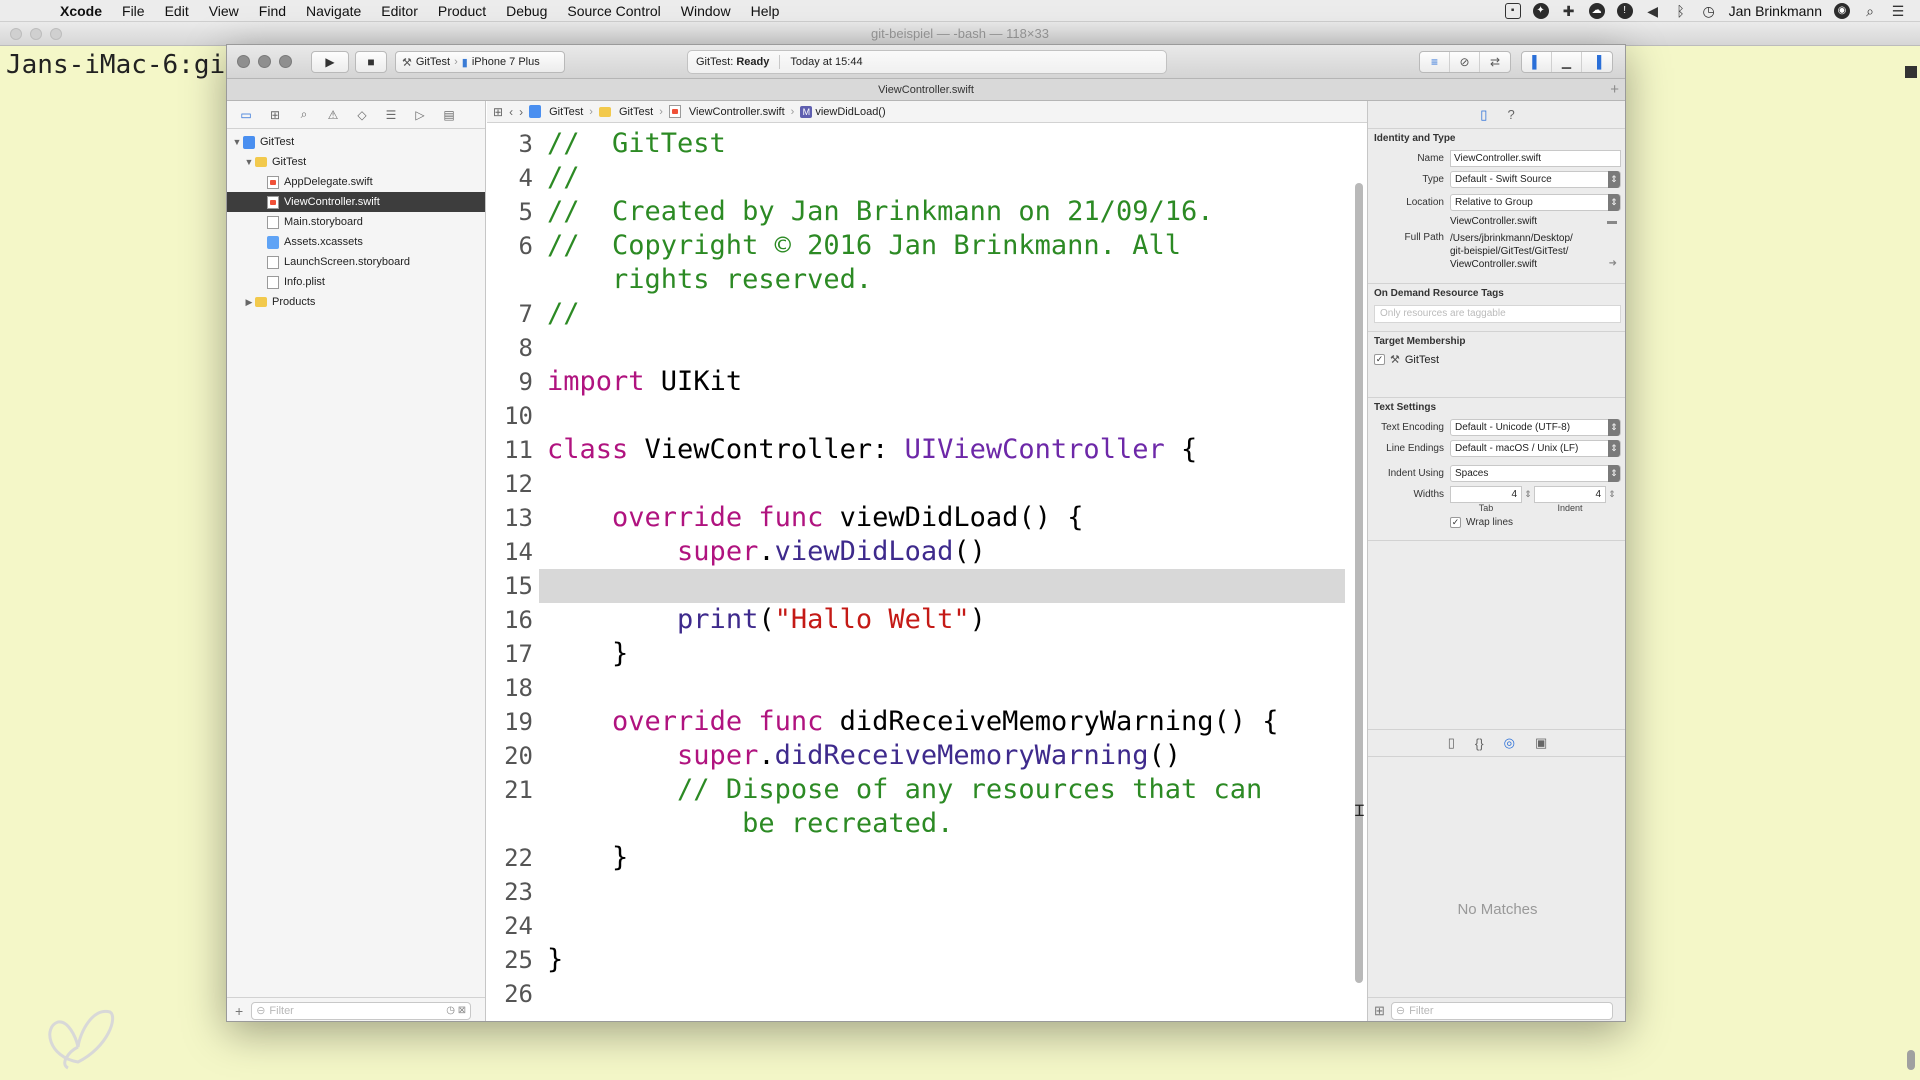 Image resolution: width=1920 pixels, height=1080 pixels. Describe the element at coordinates (1535, 202) in the screenshot. I see `location-select: Relative to Group` at that location.